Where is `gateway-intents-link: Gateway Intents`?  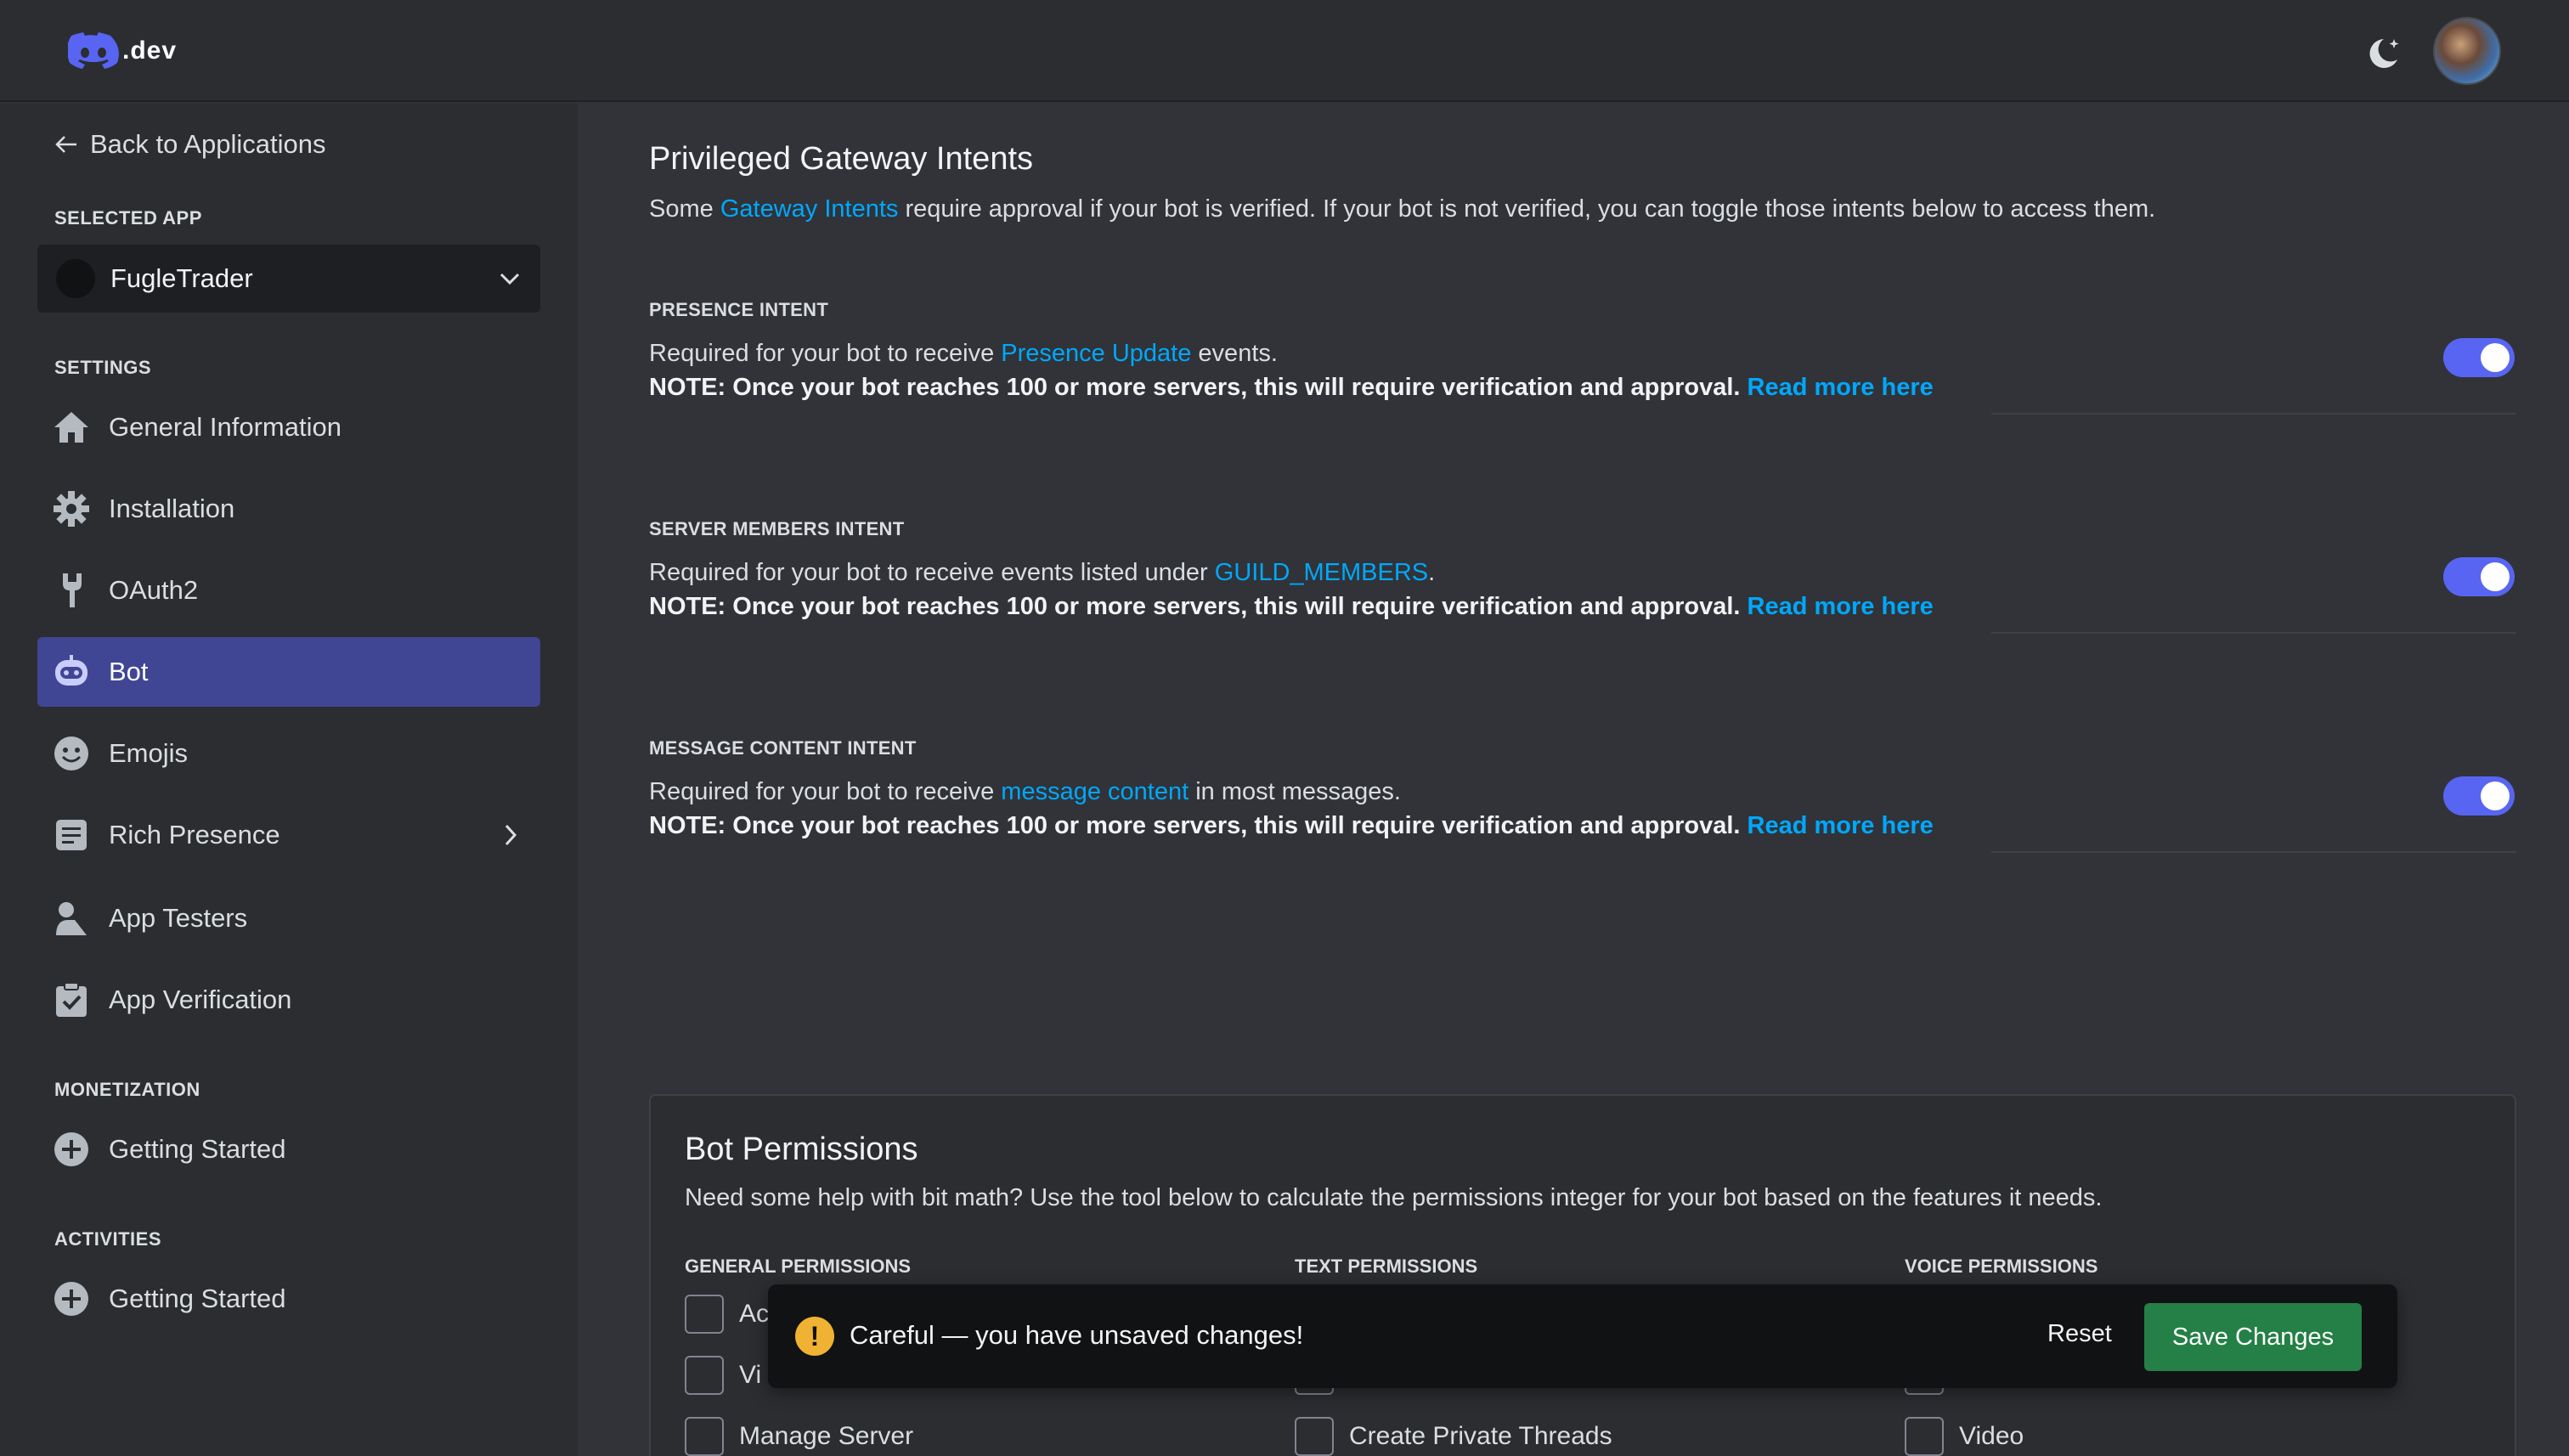
gateway-intents-link: Gateway Intents is located at coordinates (810, 209).